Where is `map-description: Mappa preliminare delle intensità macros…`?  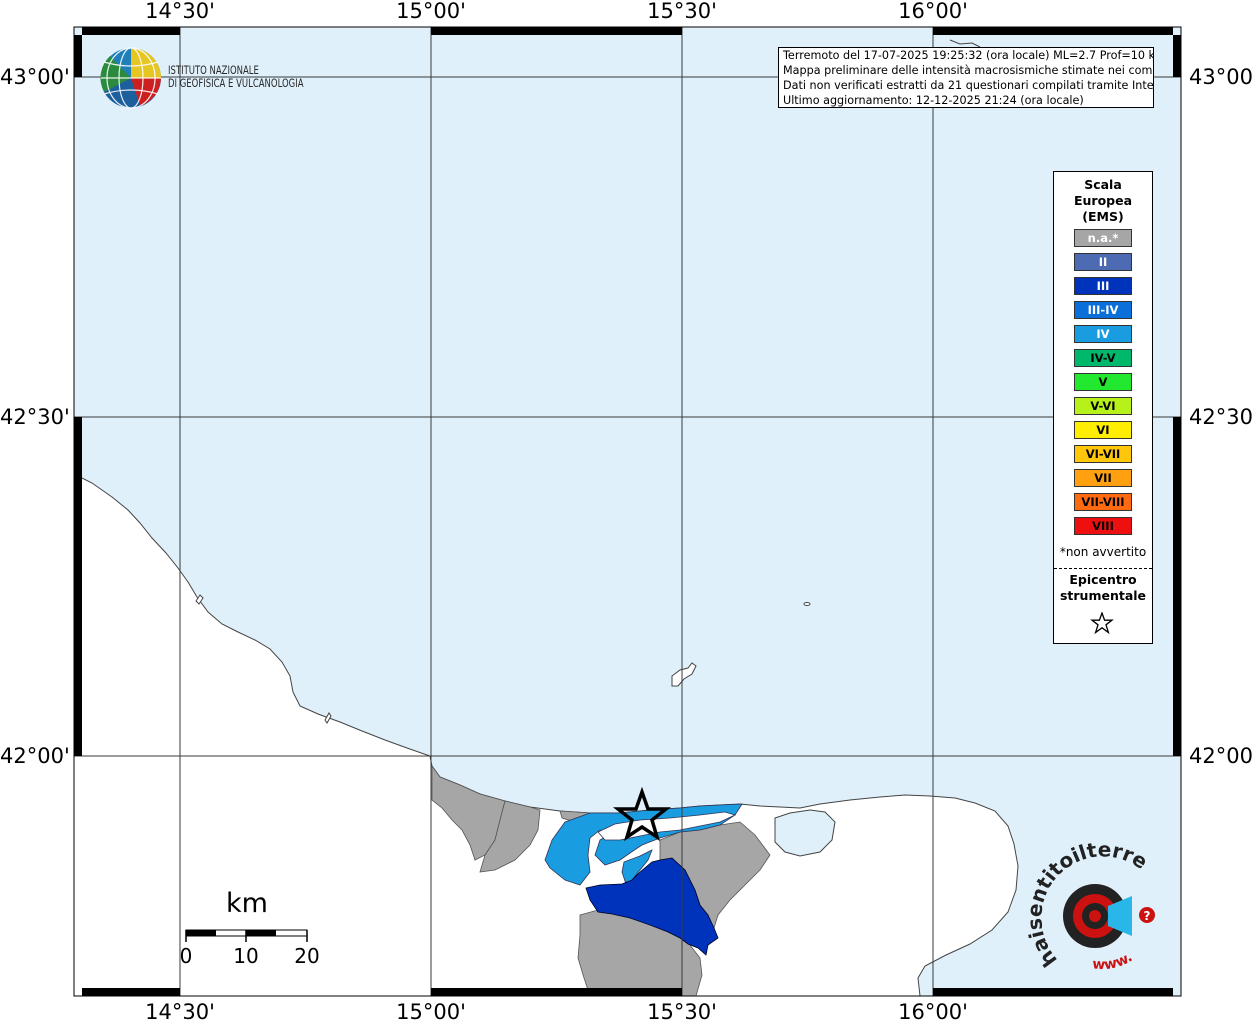
map-description: Mappa preliminare delle intensità macros… is located at coordinates (968, 70).